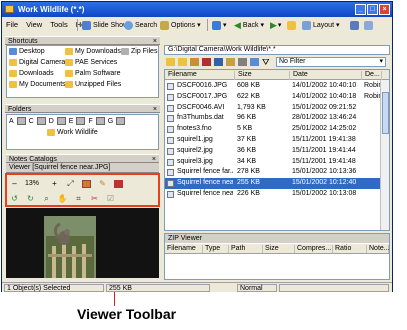 The image size is (407, 330). Describe the element at coordinates (51, 121) in the screenshot. I see `drive-d: D` at that location.